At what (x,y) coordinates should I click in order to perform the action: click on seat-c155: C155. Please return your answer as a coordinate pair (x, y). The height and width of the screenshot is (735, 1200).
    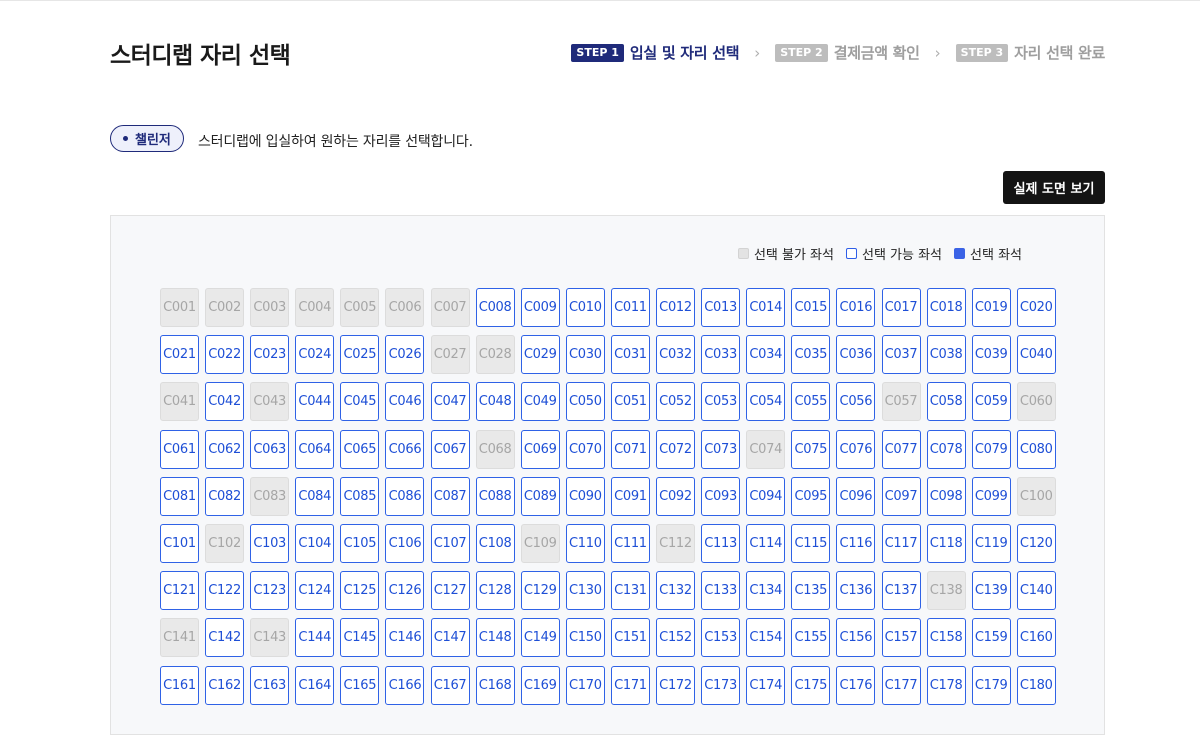
    Looking at the image, I should click on (811, 638).